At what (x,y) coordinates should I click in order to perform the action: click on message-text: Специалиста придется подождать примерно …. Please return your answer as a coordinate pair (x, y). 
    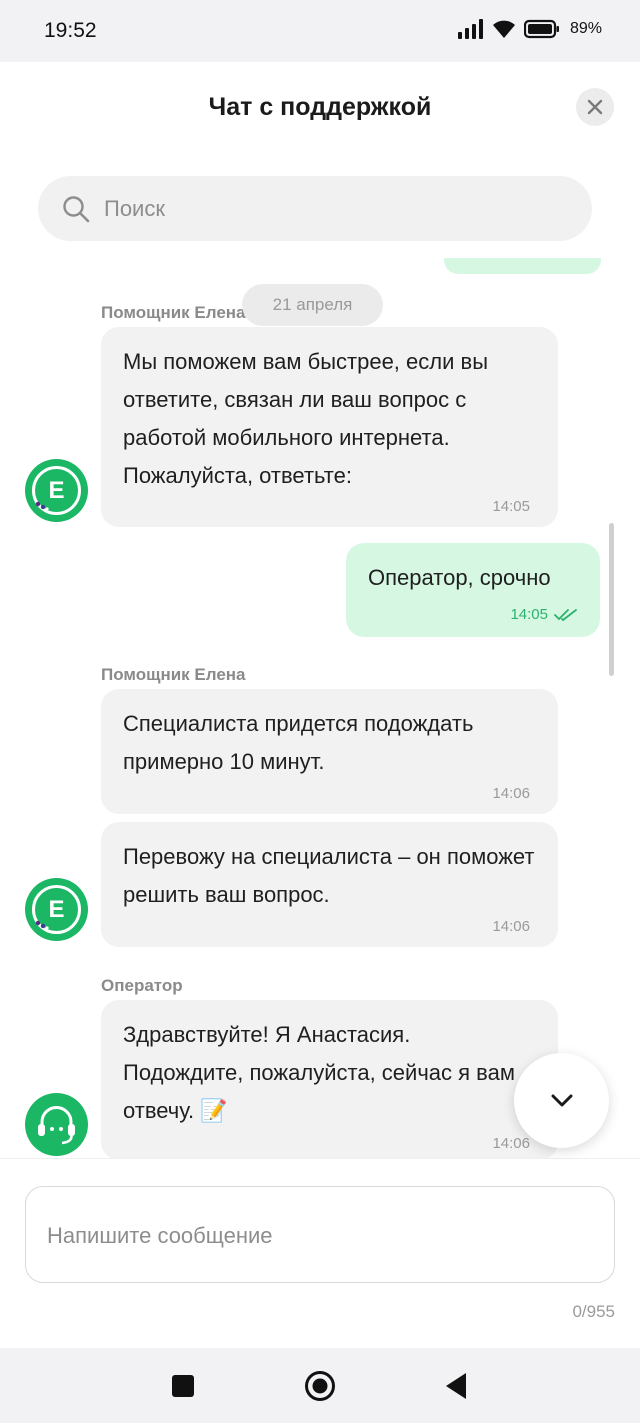
    Looking at the image, I should click on (298, 742).